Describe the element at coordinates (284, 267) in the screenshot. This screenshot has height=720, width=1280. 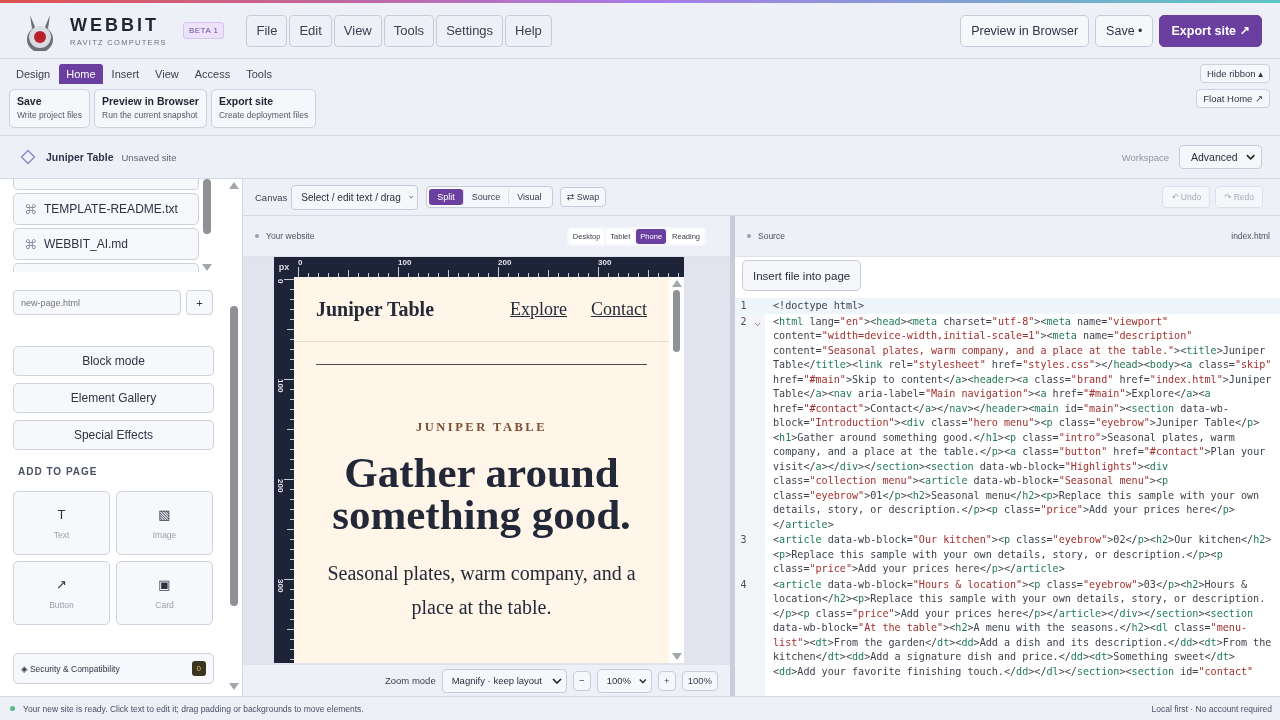
I see `ruler-unit: px` at that location.